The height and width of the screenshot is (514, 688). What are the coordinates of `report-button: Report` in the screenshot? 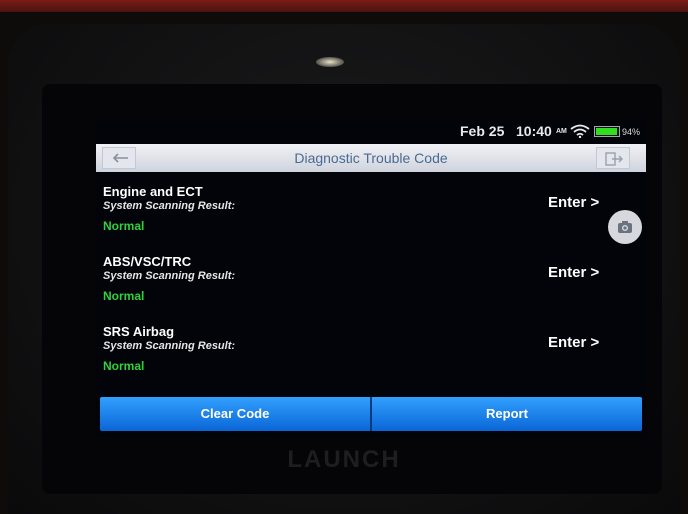 It's located at (507, 414).